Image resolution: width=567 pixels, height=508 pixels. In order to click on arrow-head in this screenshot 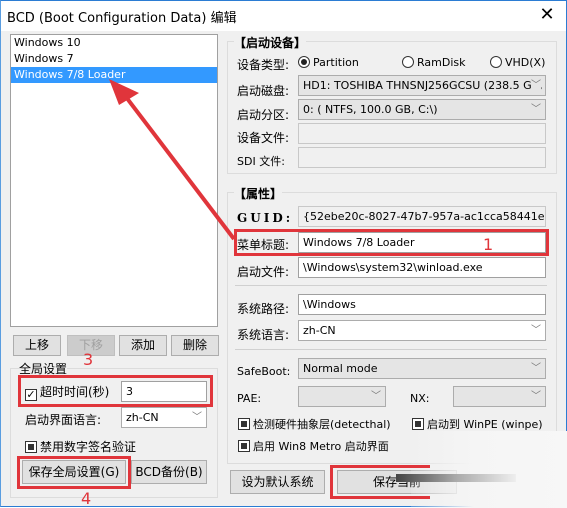, I will do `click(124, 92)`.